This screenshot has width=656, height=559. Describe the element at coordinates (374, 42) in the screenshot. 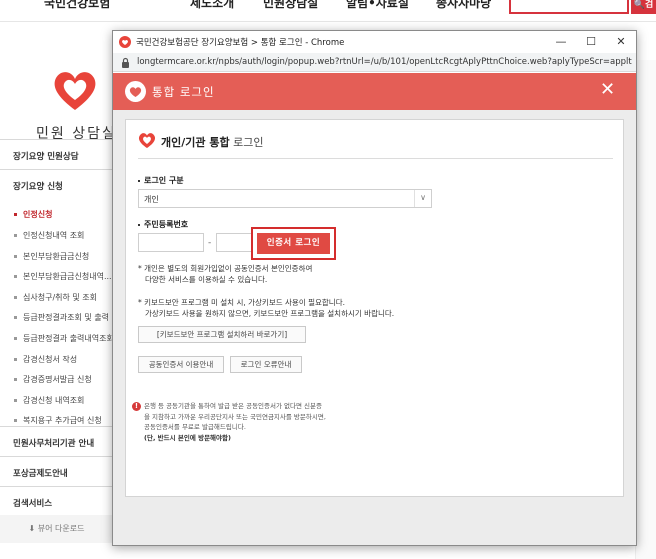

I see `window-titlebar: 국민건강보험공단 장기요양보험 > 통합 로그인 - Chrome — ☐ ✕` at that location.